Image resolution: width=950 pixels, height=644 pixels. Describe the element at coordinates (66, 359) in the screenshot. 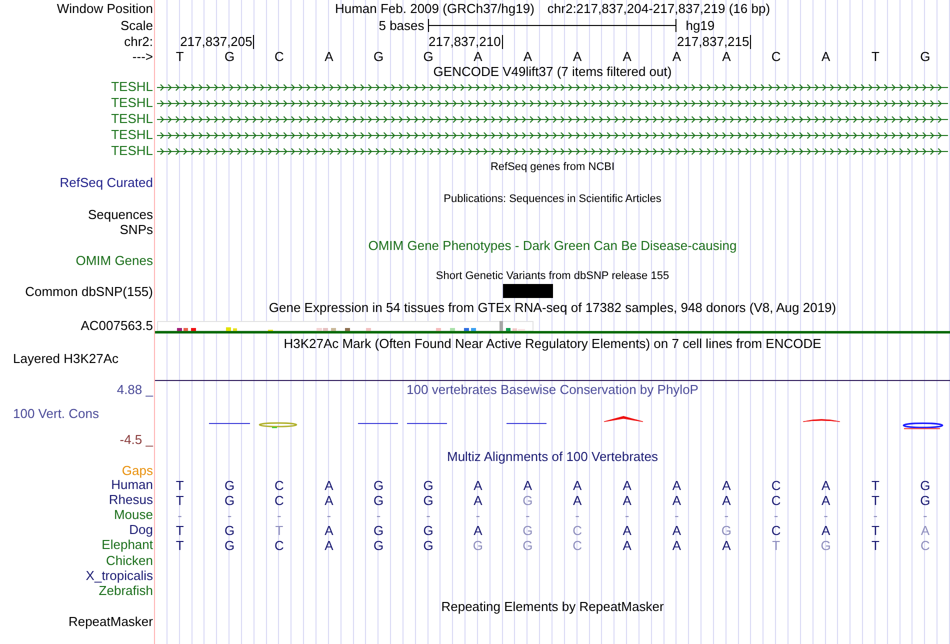

I see `track-label: Layered H3K27Ac` at that location.